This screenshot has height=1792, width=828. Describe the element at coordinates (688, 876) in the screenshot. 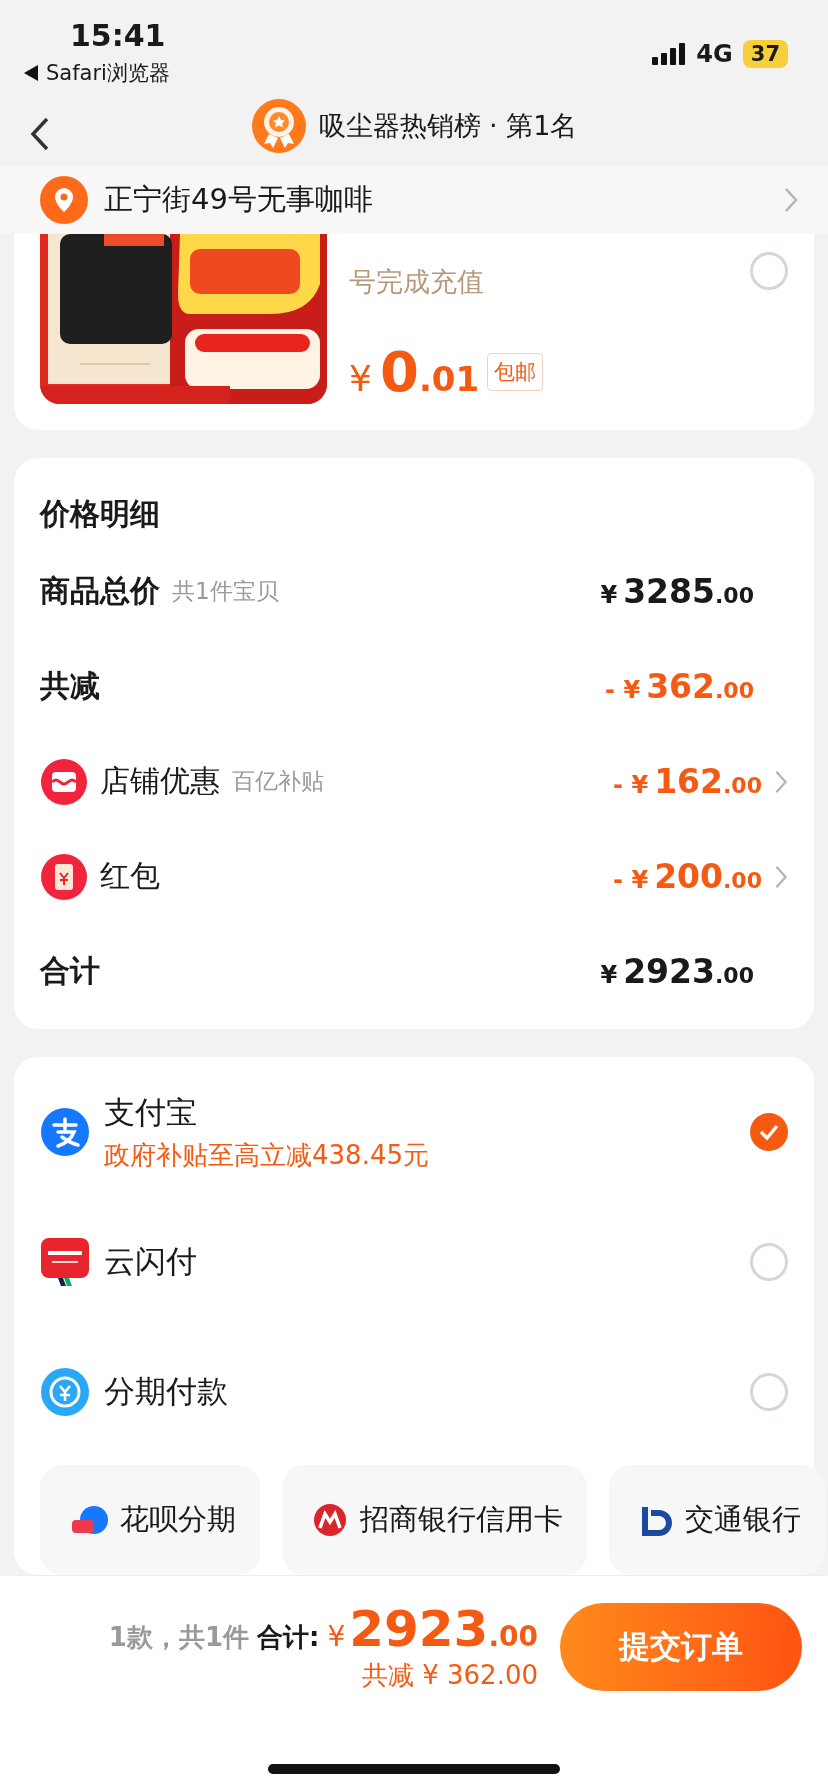

I see `amount-integer: 200` at that location.